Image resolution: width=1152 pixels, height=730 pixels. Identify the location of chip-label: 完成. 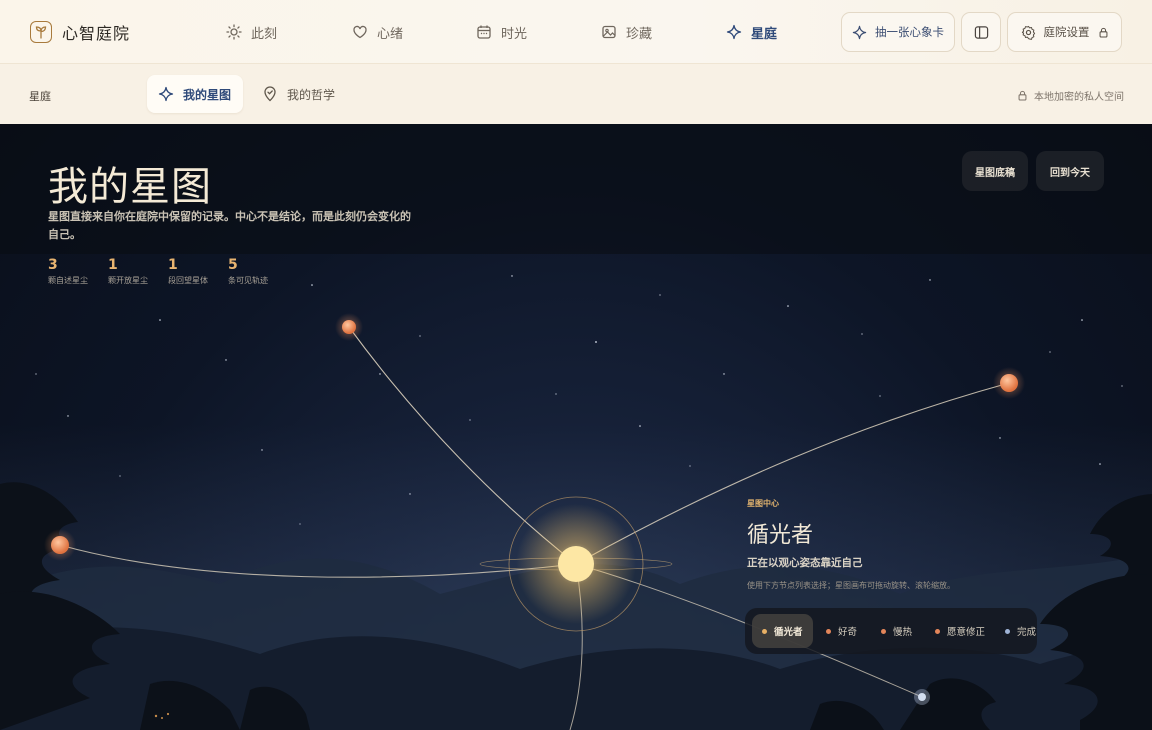
(1027, 632).